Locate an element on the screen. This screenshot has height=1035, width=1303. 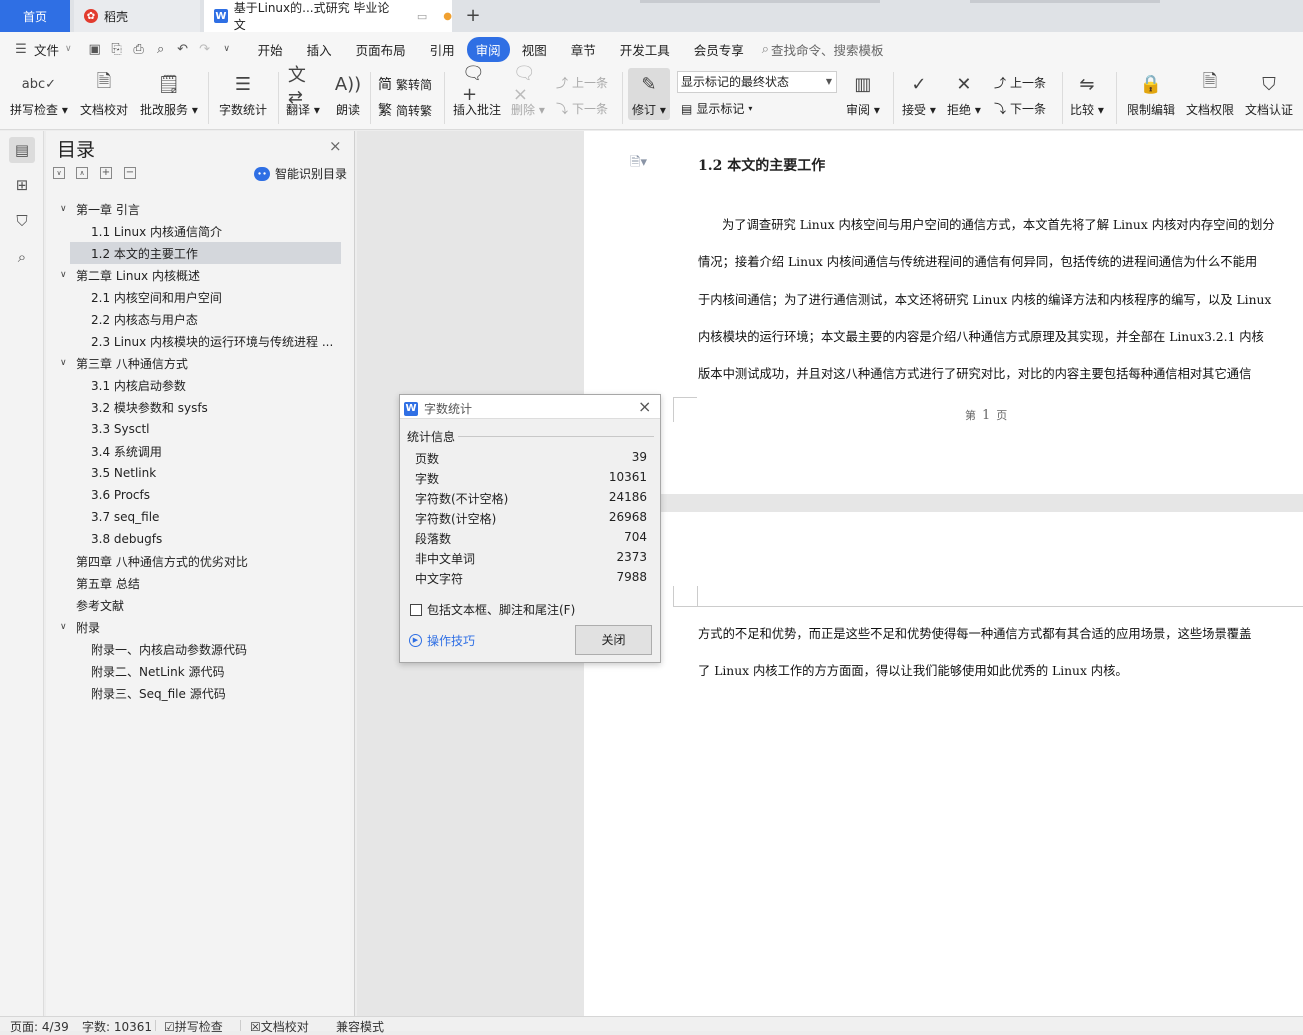
proofread-button: 🗎 文档校对 is located at coordinates (104, 94).